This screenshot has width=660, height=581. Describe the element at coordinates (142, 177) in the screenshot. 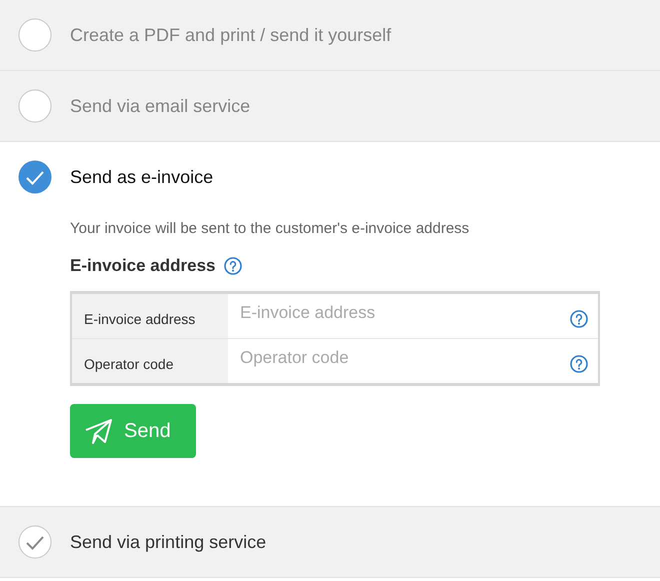

I see `option-label: Send as e-invoice` at that location.